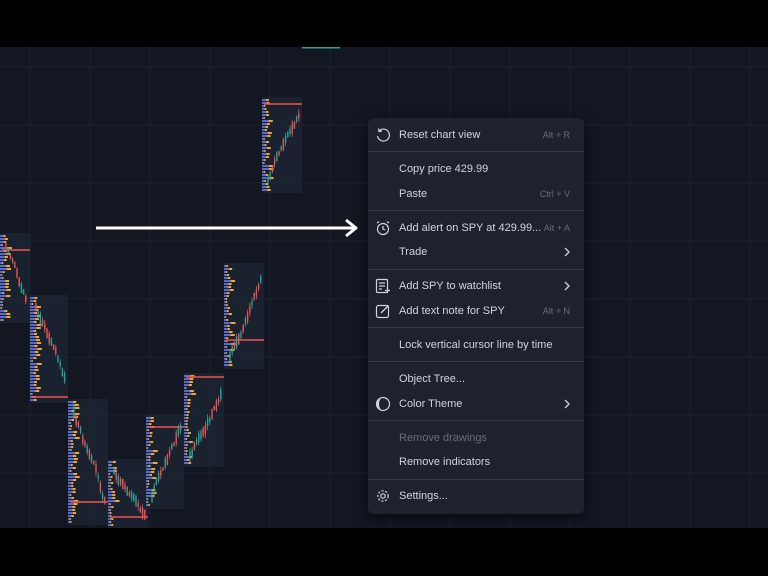  I want to click on color-theme-item: Color Theme, so click(476, 404).